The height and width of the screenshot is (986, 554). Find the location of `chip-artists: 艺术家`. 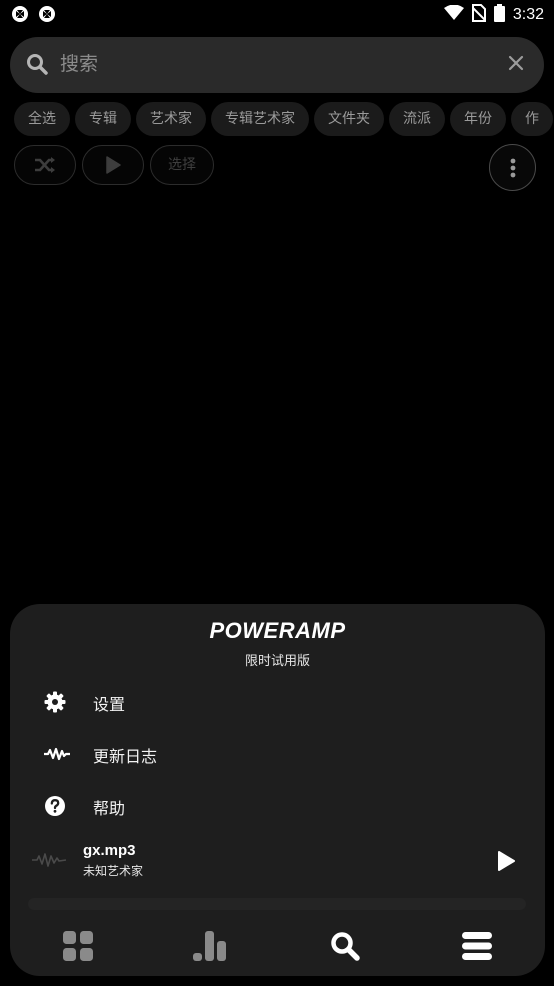

chip-artists: 艺术家 is located at coordinates (171, 119).